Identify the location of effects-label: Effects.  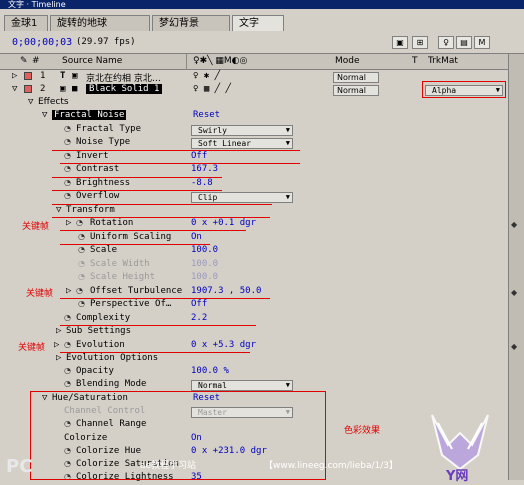
(53, 102).